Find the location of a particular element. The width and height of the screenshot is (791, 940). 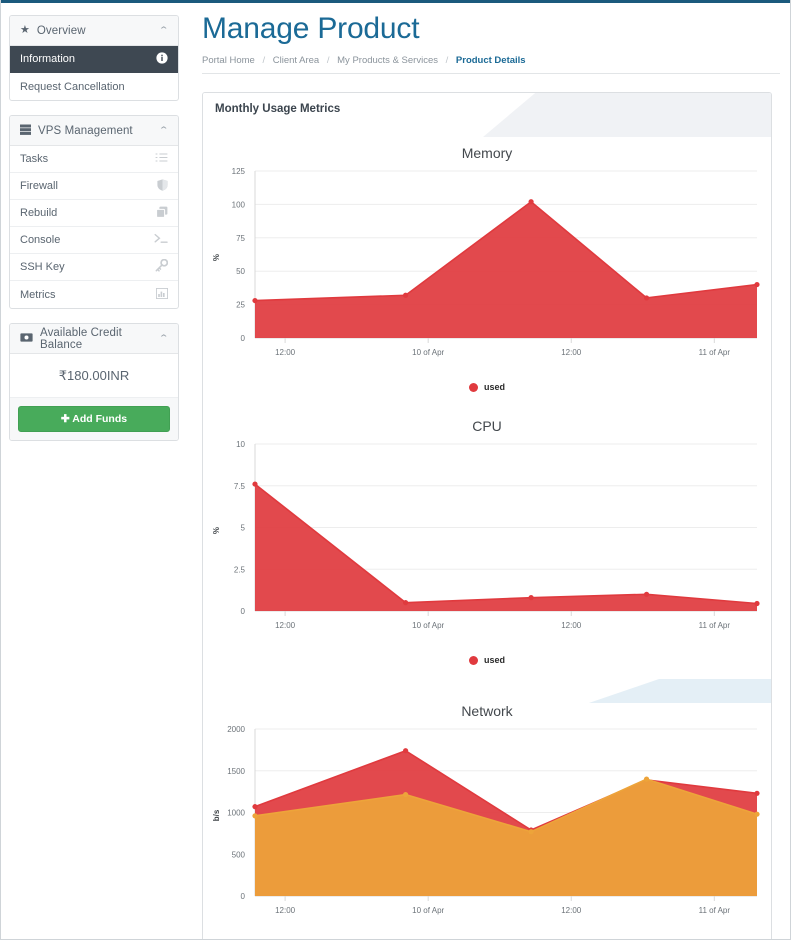

tasks-list-icon is located at coordinates (161, 159).